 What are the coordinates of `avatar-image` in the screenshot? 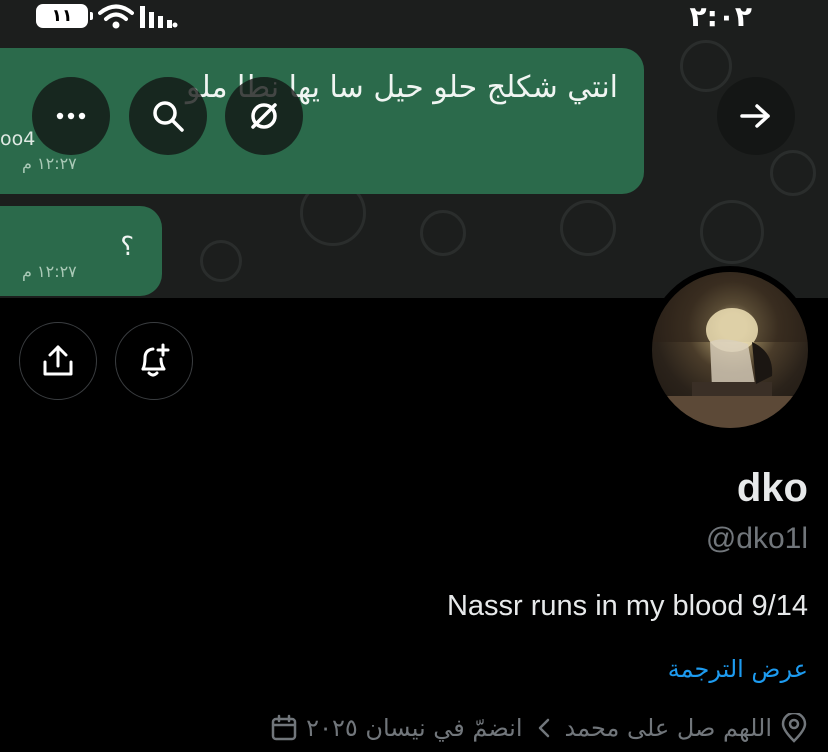 It's located at (730, 350).